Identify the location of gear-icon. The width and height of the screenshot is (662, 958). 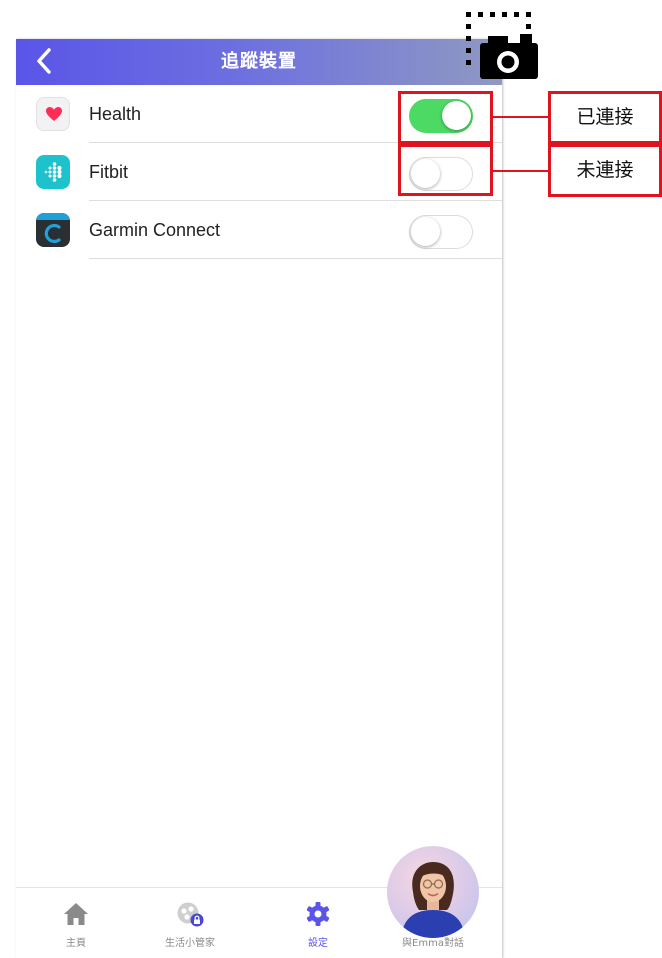
(318, 914).